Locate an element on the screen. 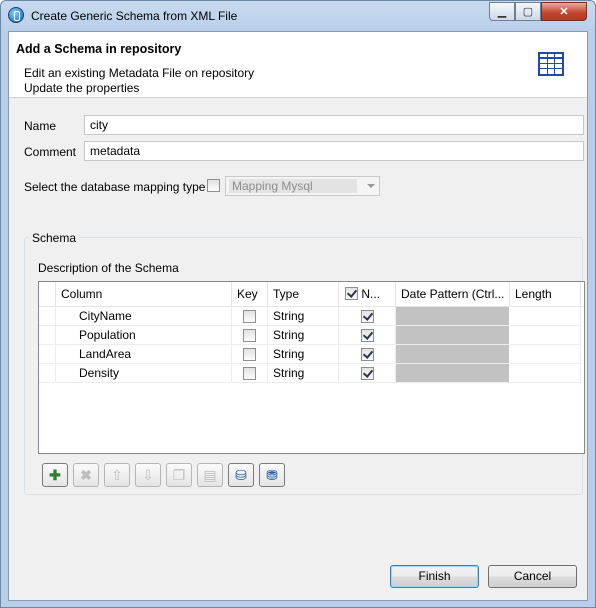 This screenshot has width=596, height=608. move-down-button: ⇩ is located at coordinates (148, 475).